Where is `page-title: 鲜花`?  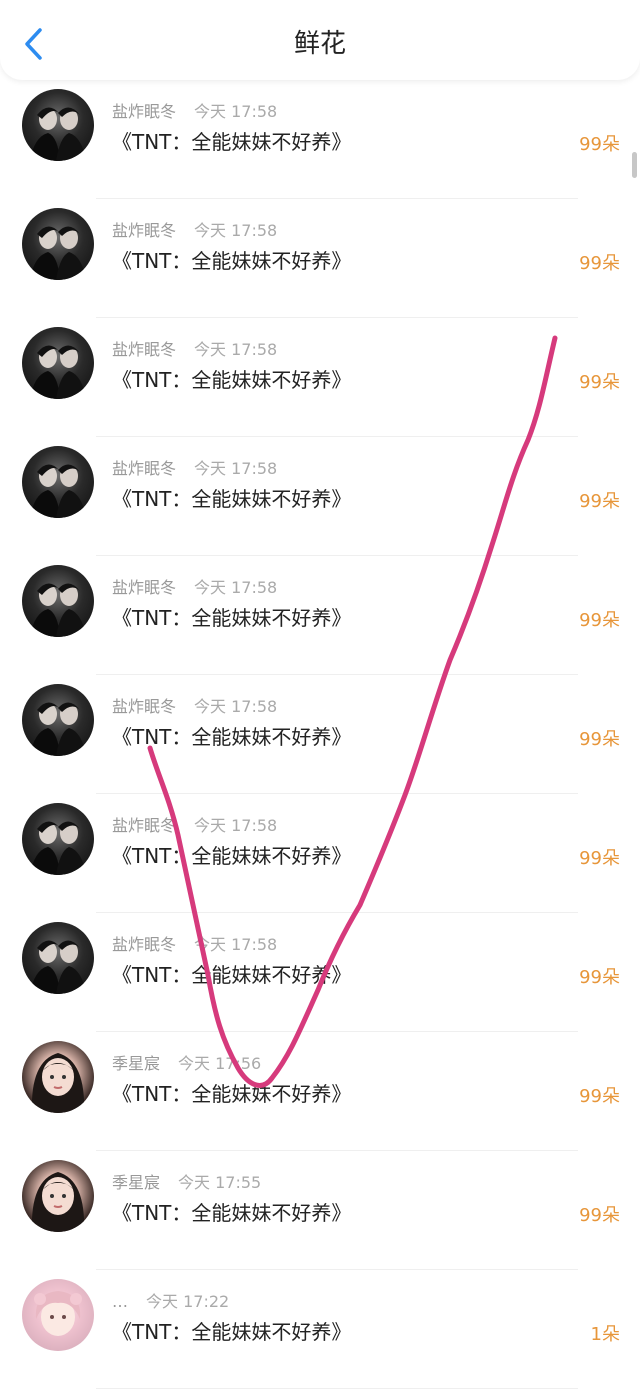
page-title: 鲜花 is located at coordinates (319, 44).